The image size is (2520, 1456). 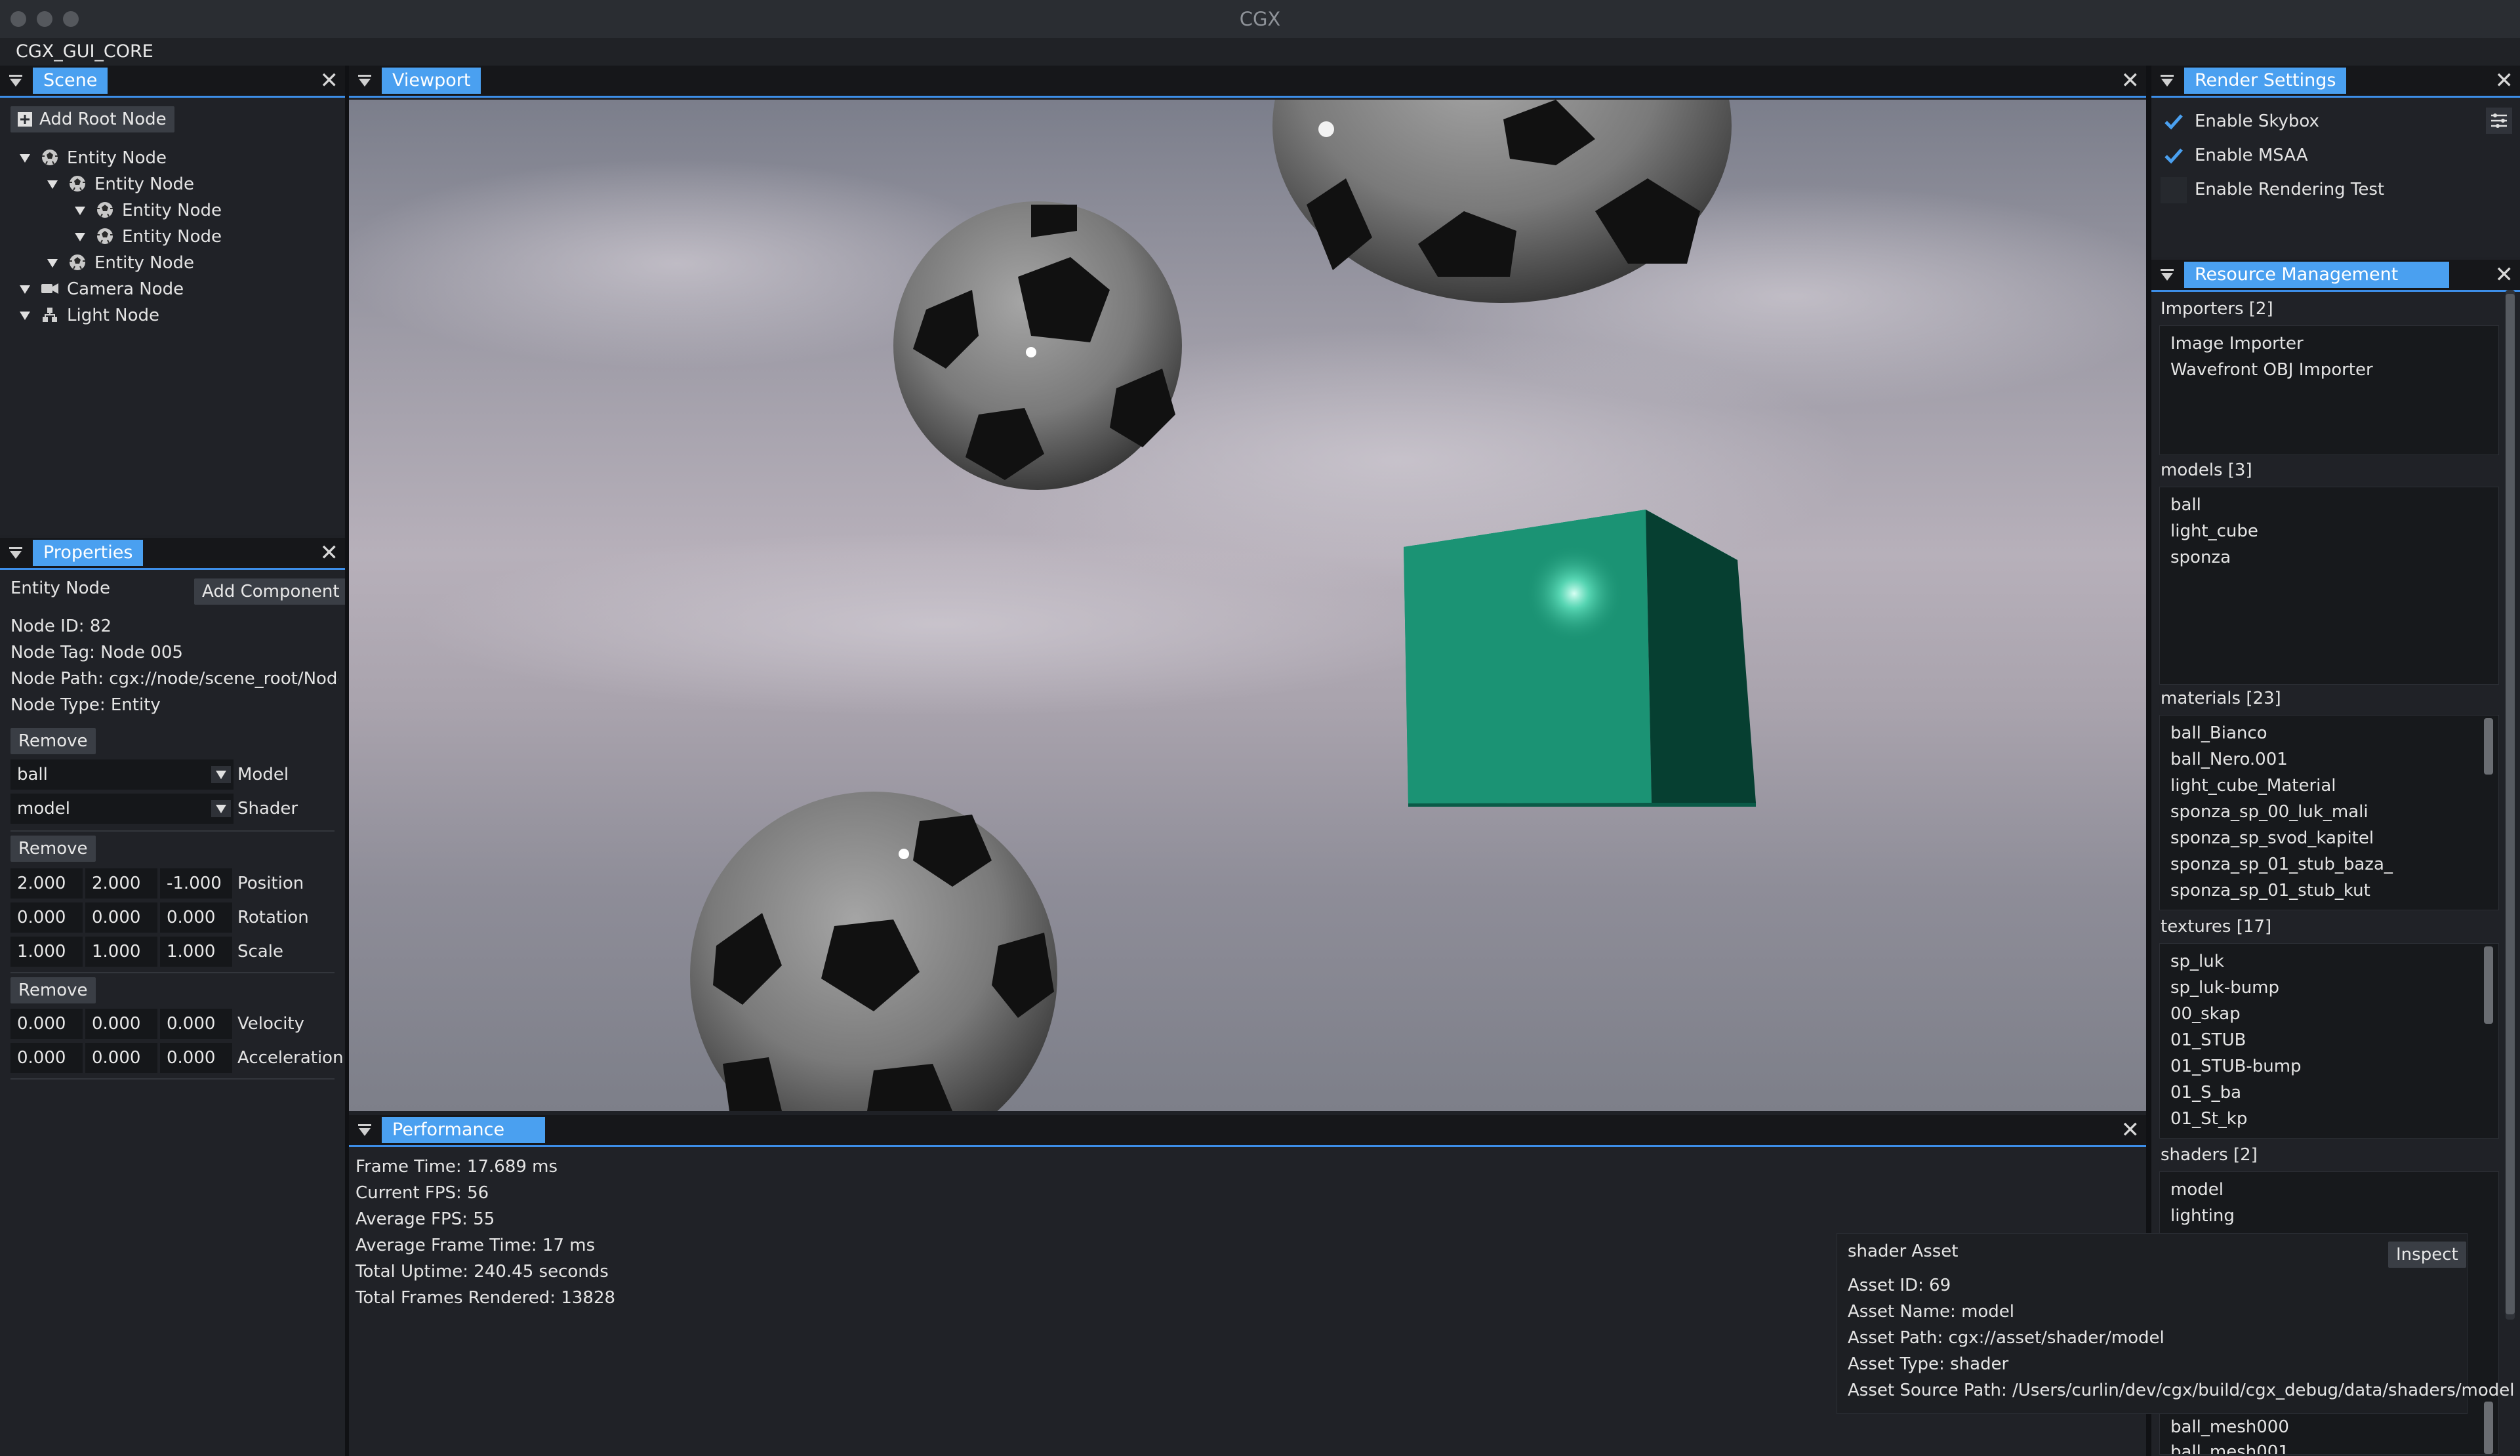 I want to click on list-item: sponza_sp_01_stub_kut, so click(x=2270, y=890).